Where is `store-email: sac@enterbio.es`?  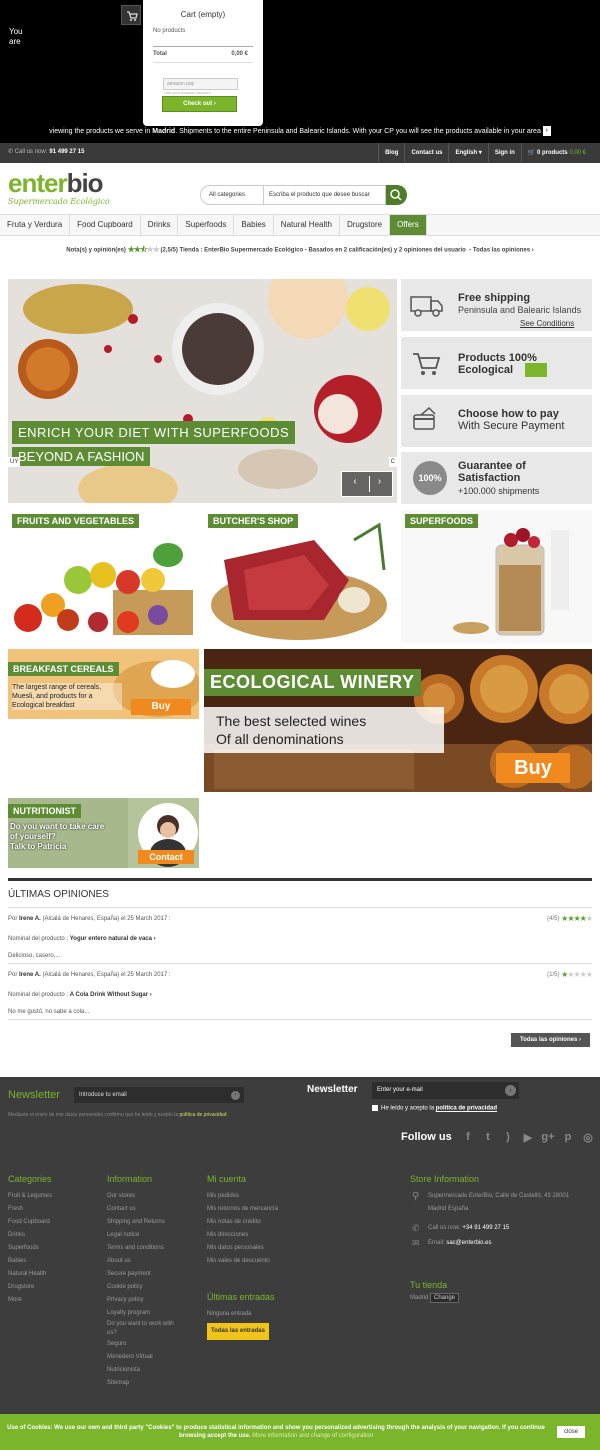
store-email: sac@enterbio.es is located at coordinates (468, 1243).